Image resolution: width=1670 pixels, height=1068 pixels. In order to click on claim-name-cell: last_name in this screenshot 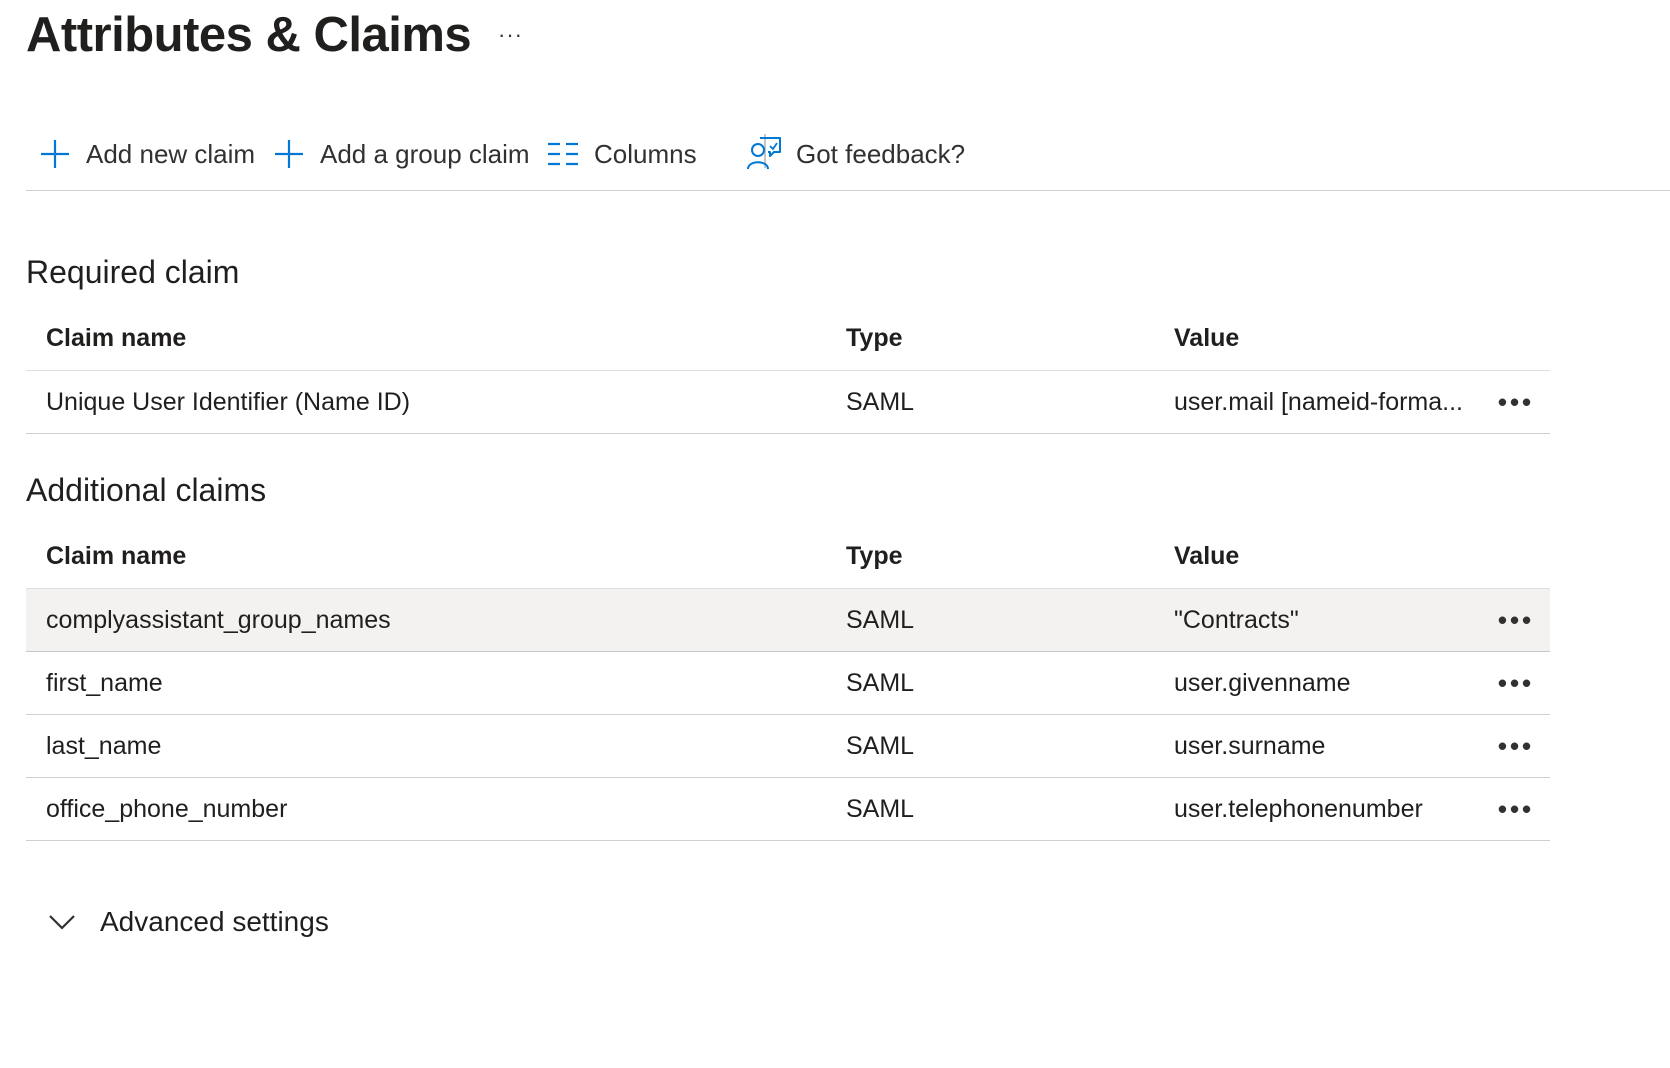, I will do `click(104, 745)`.